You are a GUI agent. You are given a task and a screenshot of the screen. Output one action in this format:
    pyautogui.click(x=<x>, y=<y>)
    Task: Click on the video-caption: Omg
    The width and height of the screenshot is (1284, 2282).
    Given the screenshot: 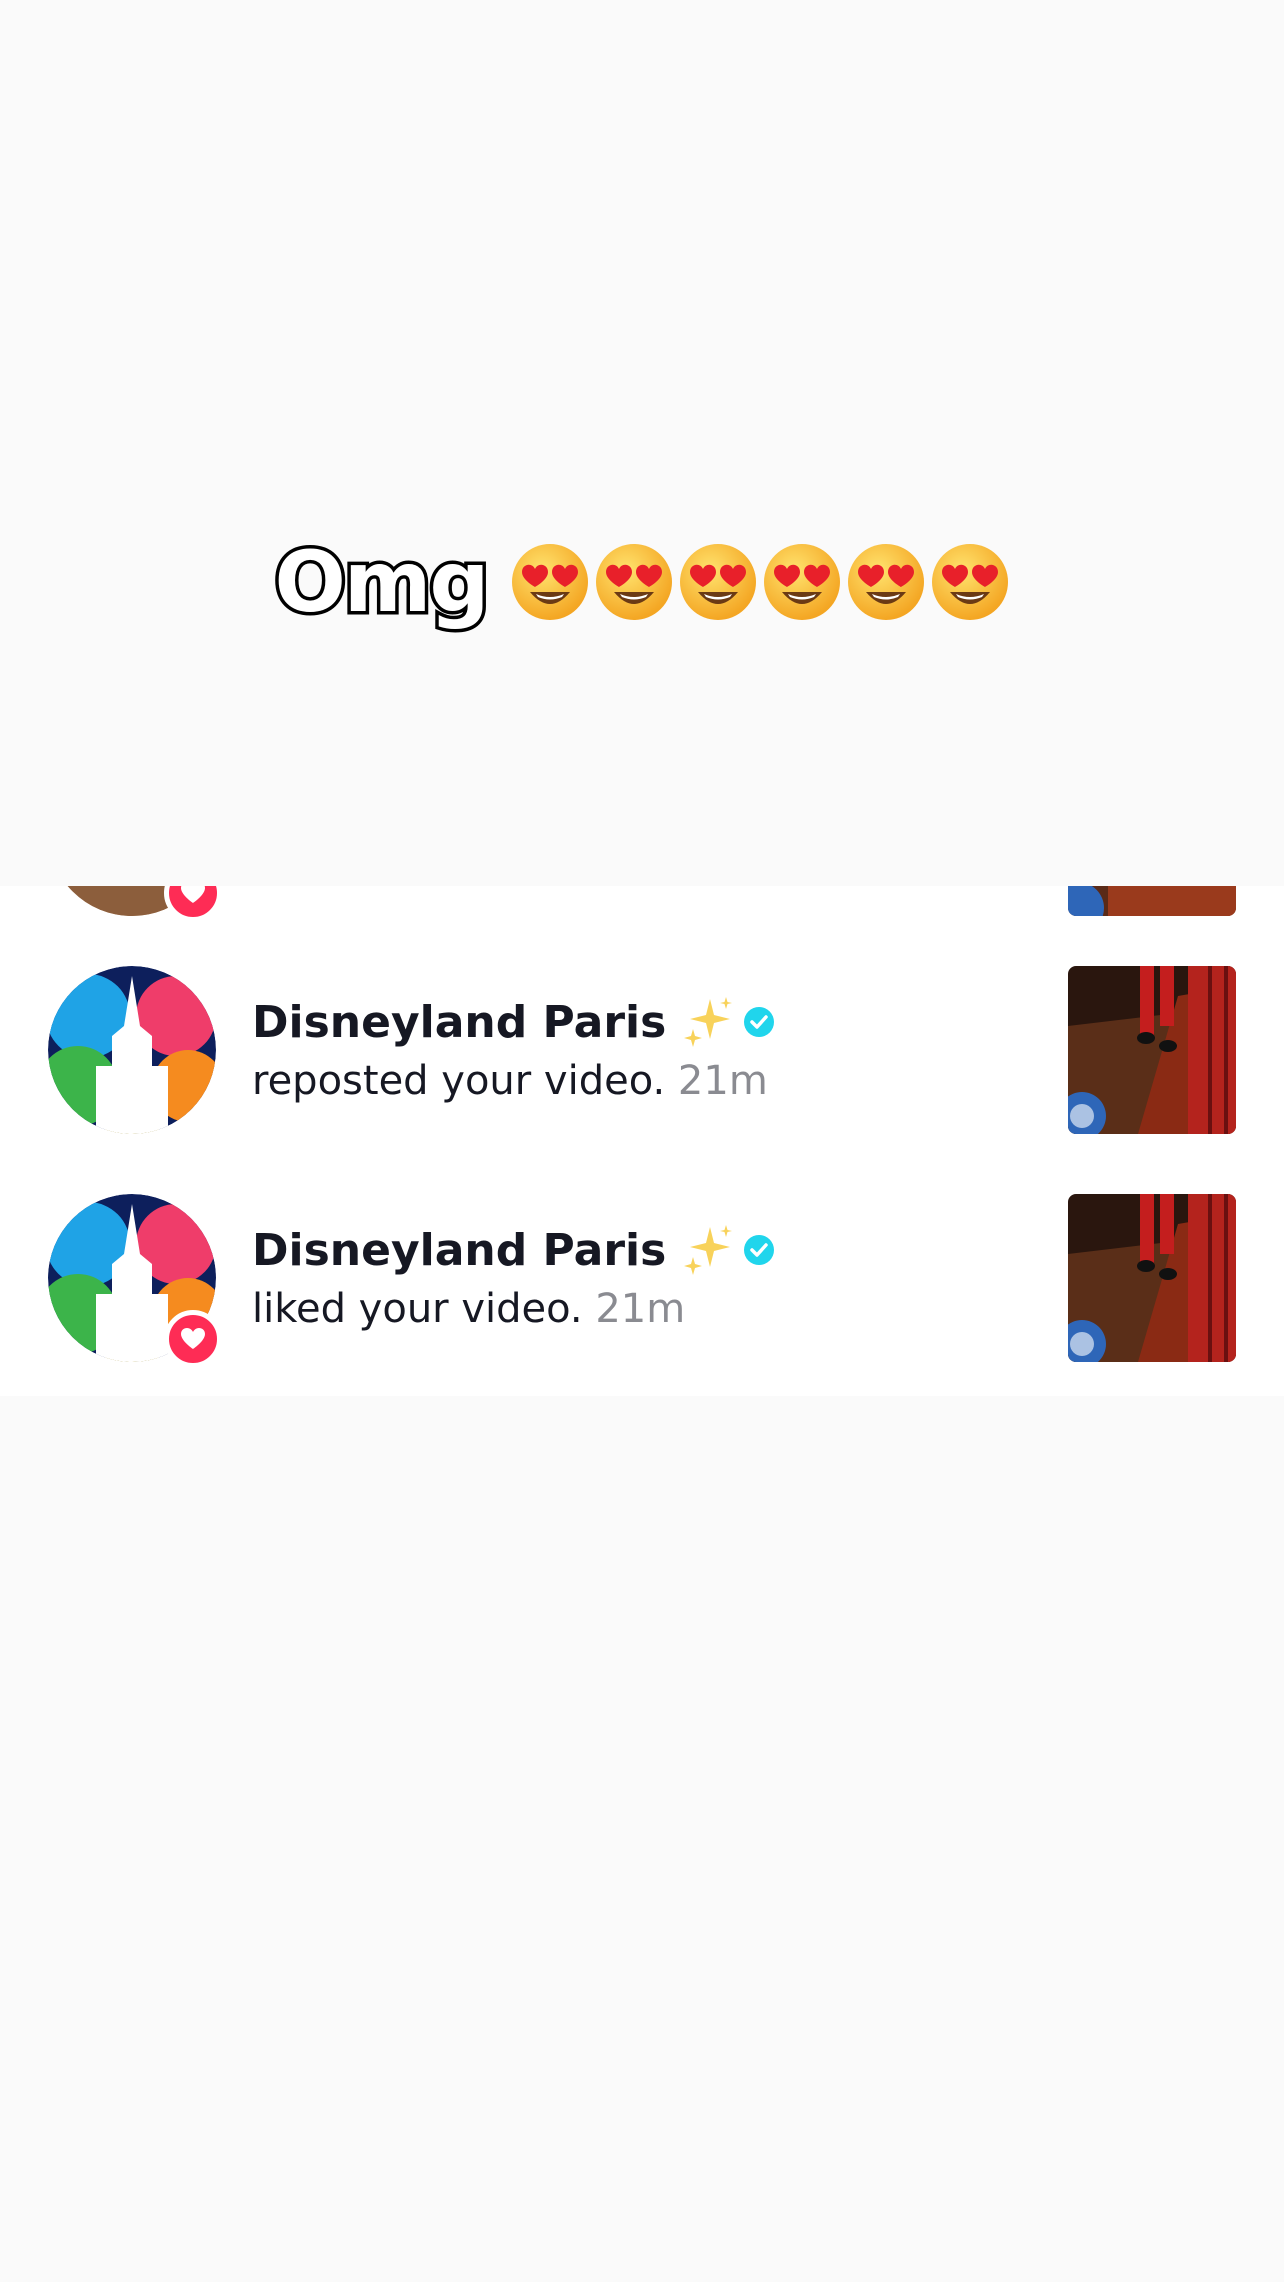 What is the action you would take?
    pyautogui.click(x=642, y=582)
    